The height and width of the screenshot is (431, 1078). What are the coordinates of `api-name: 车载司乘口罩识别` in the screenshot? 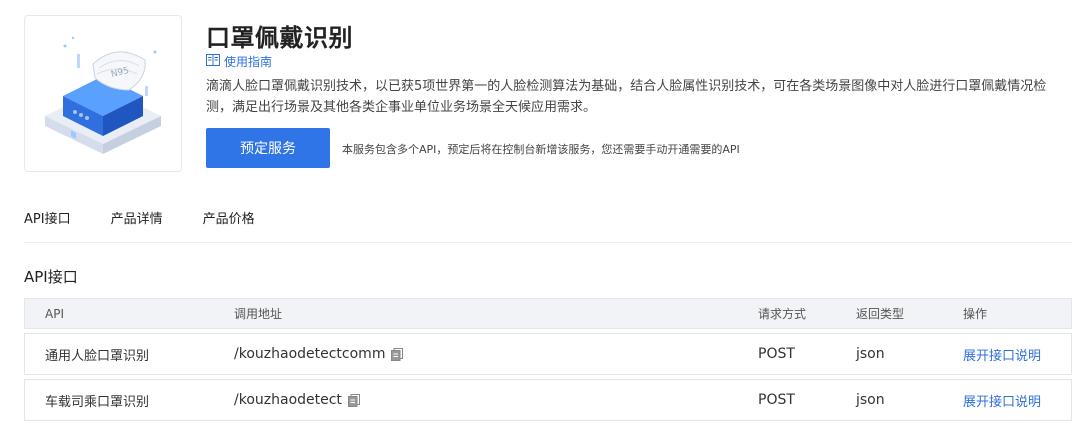 It's located at (97, 402).